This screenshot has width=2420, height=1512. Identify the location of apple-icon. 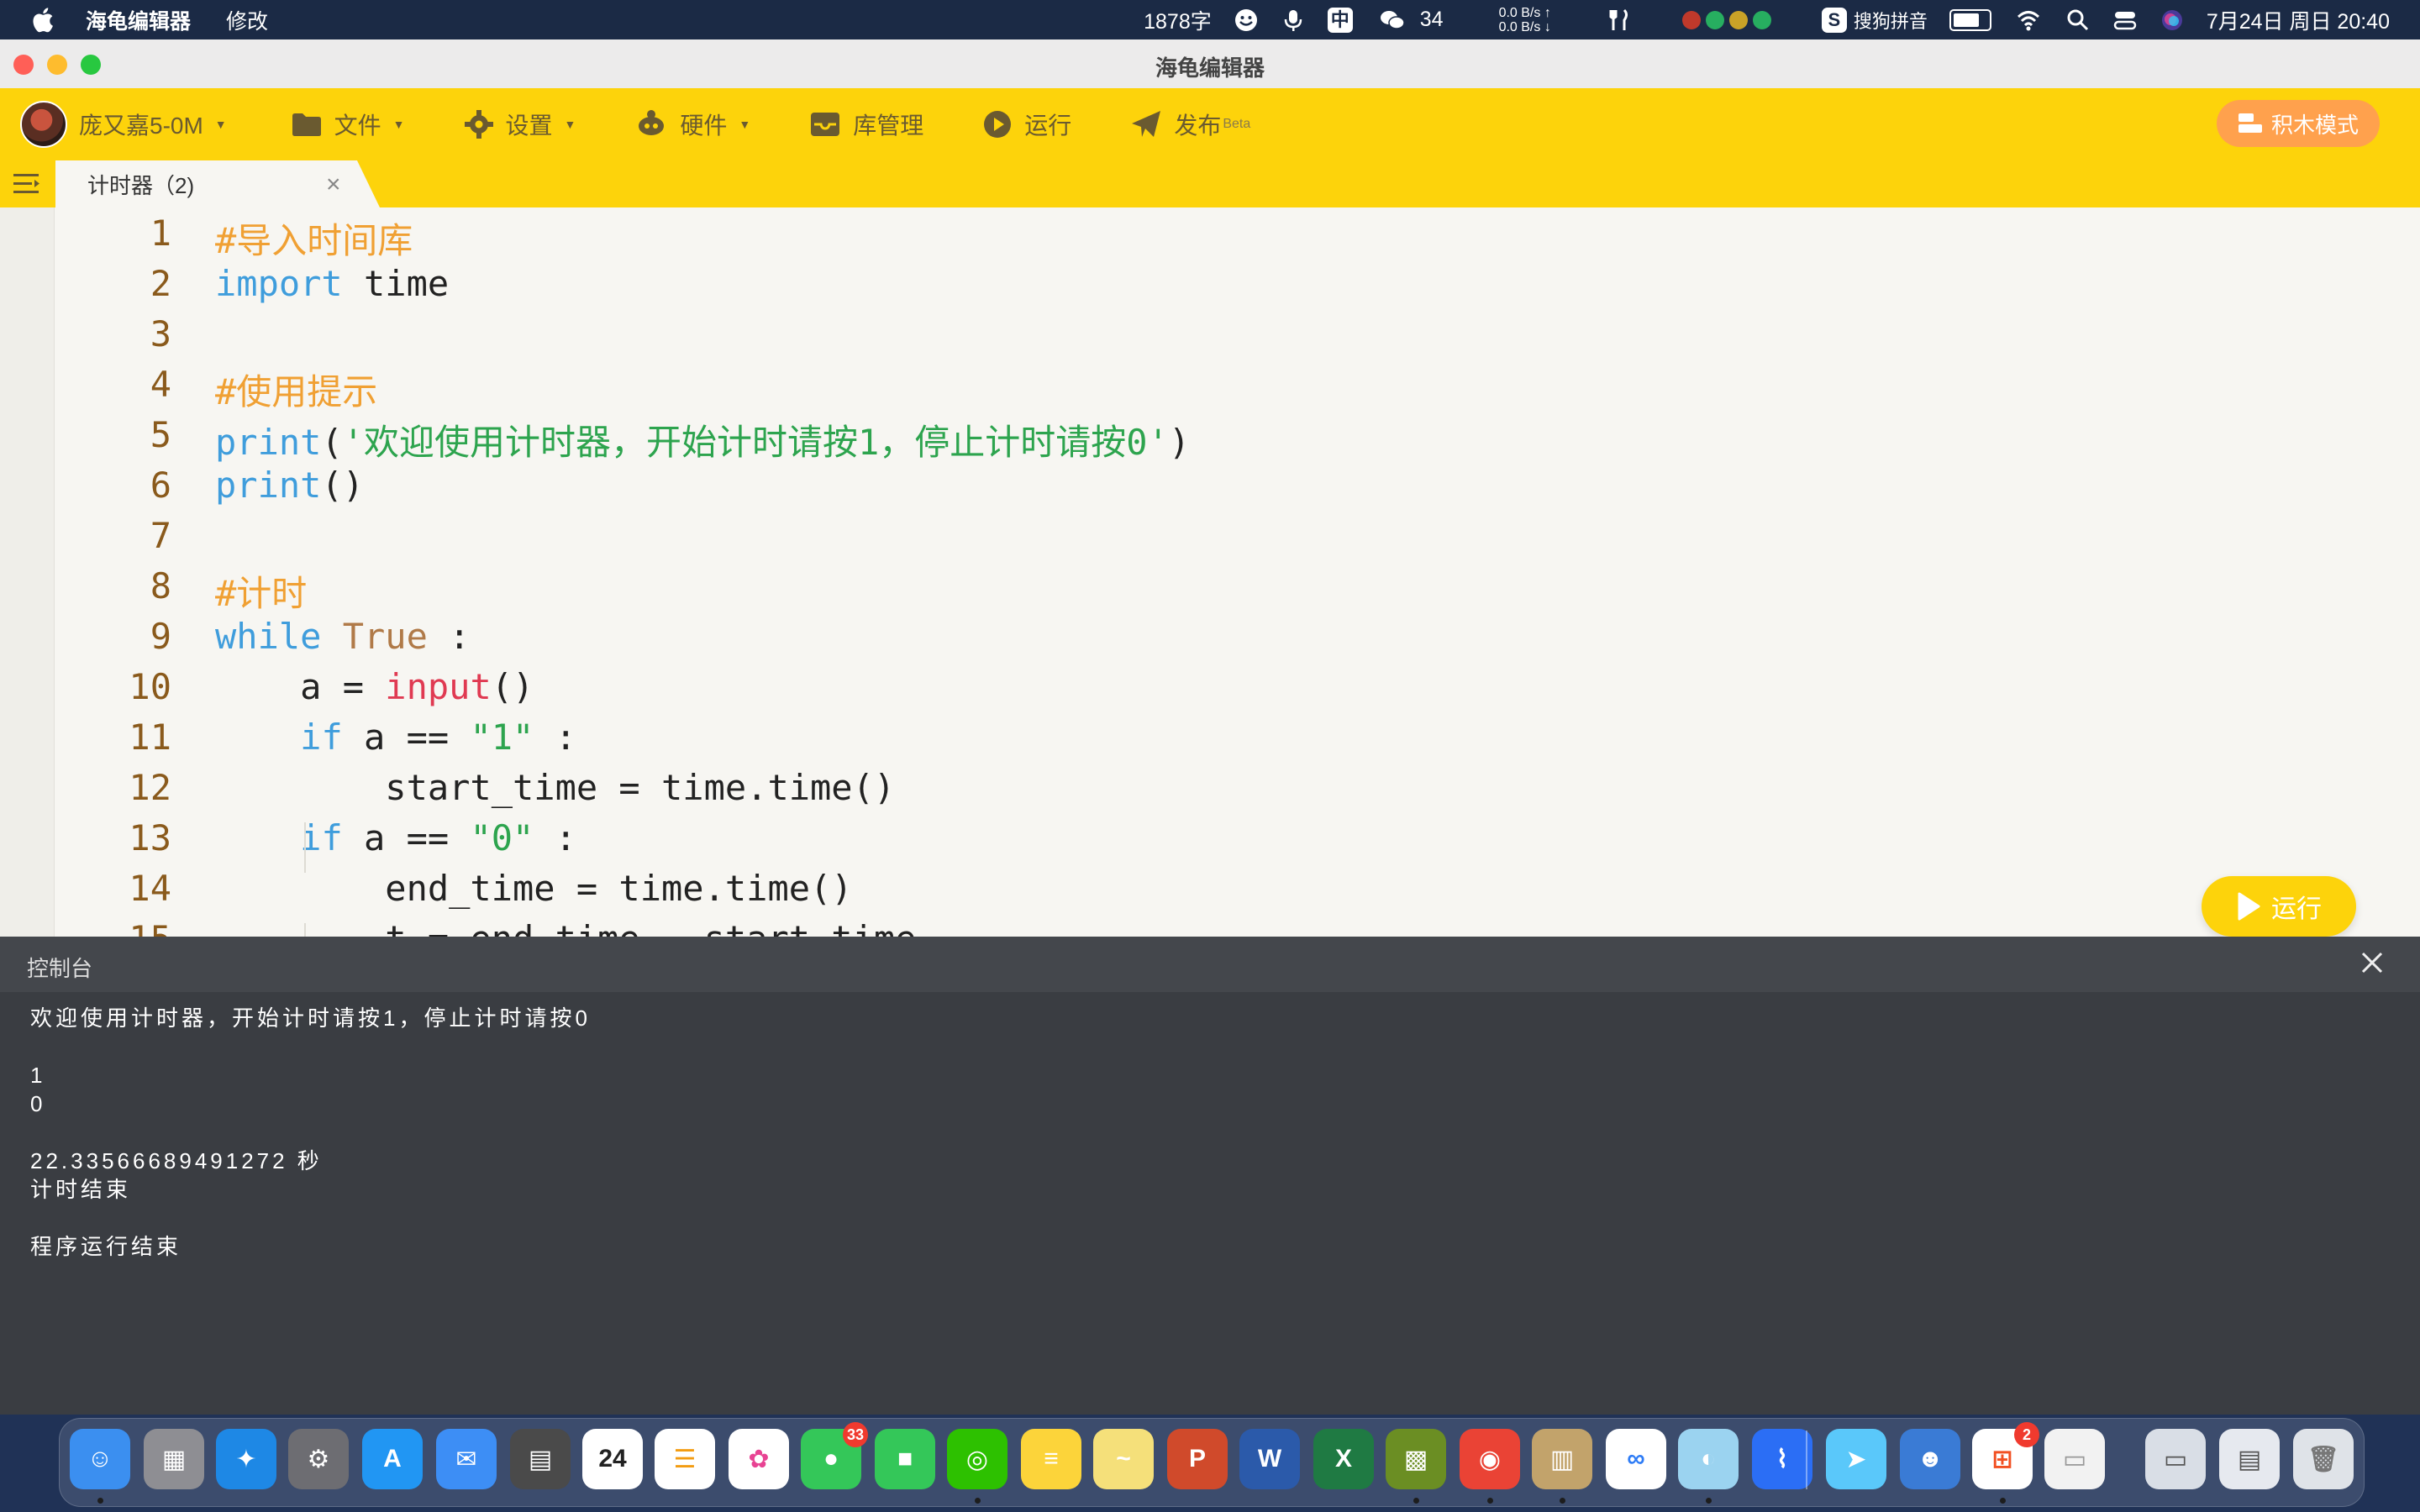
(44, 20).